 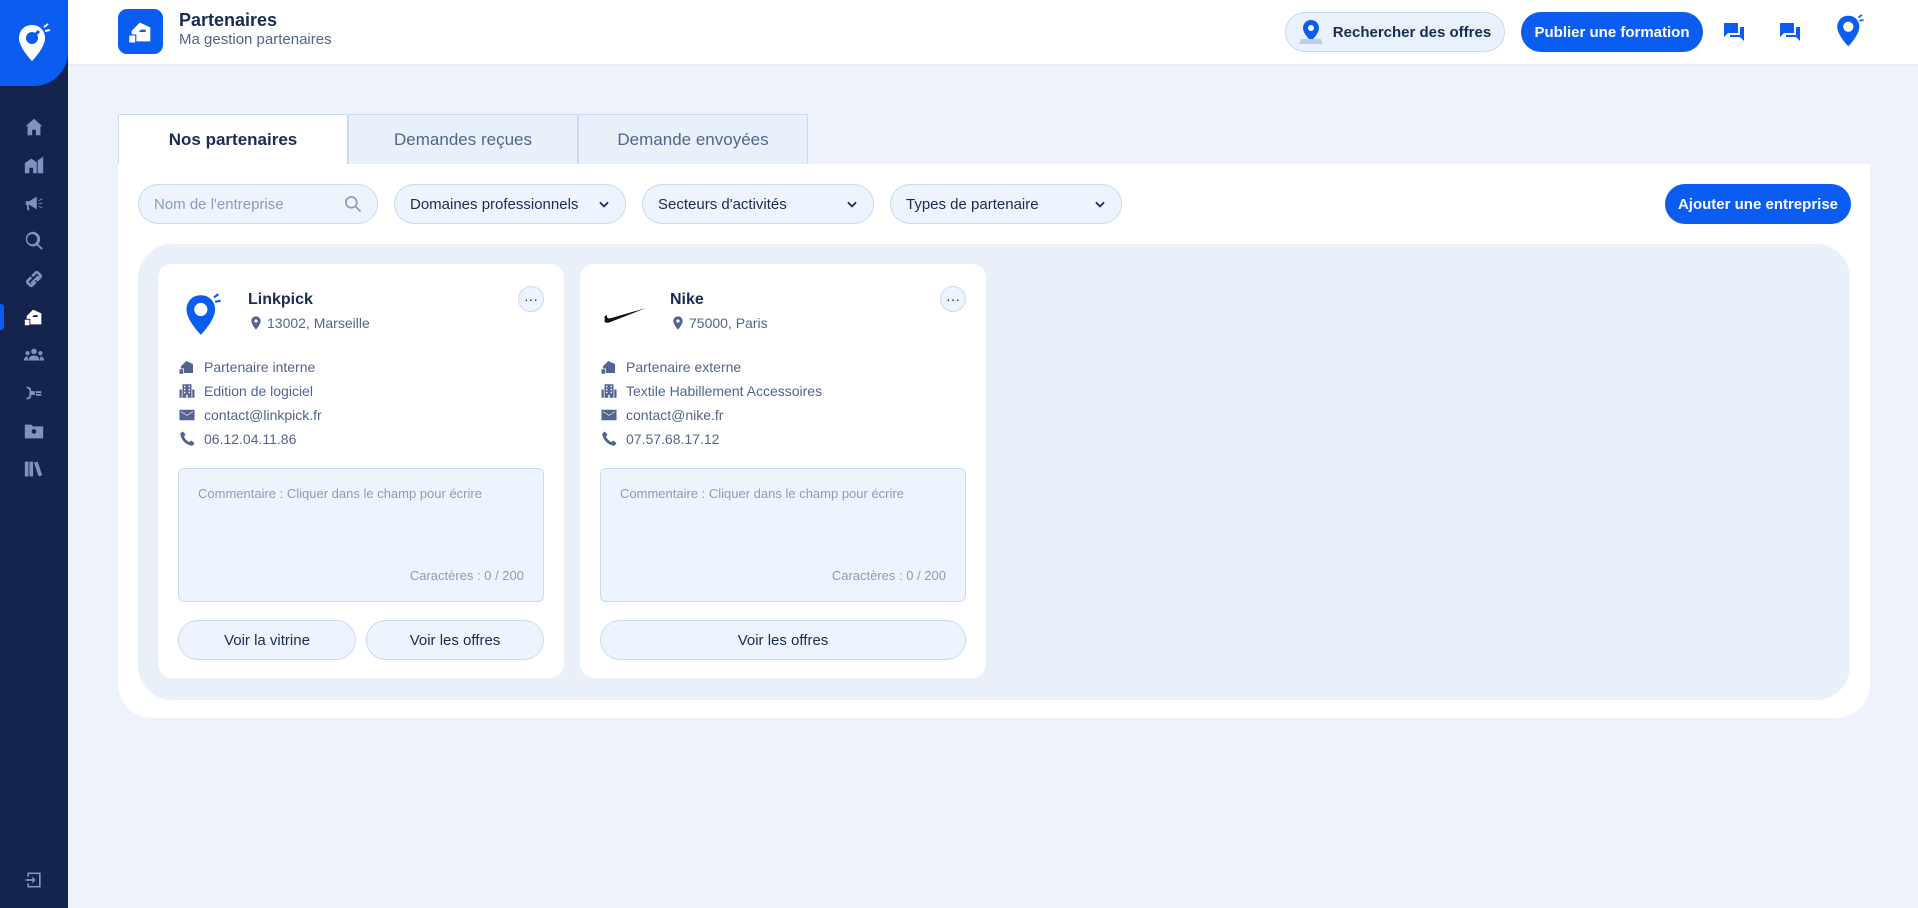 I want to click on sidebar-item-groups, so click(x=34, y=355).